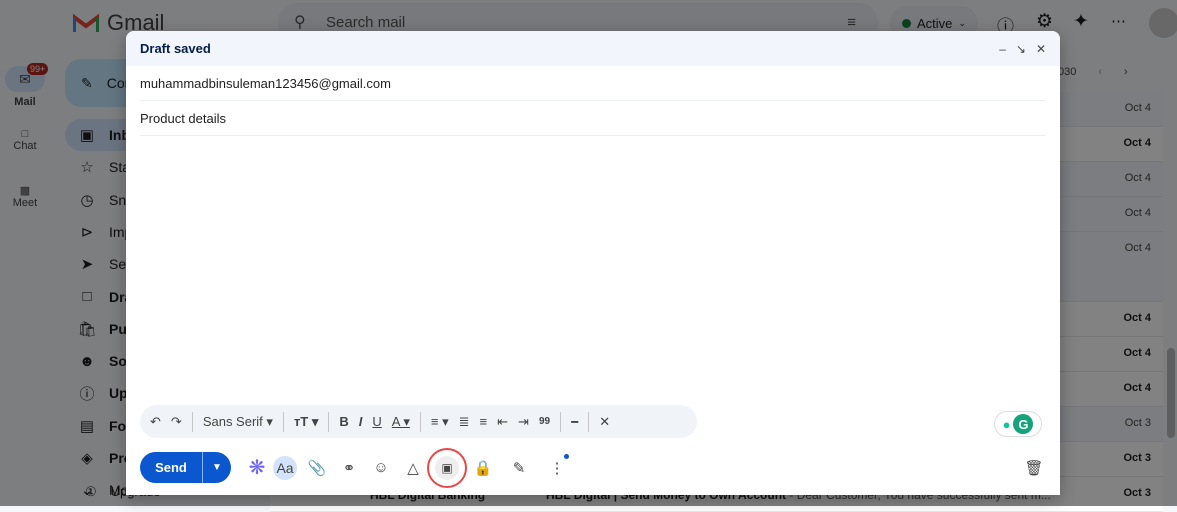 The height and width of the screenshot is (512, 1177). I want to click on numbered-list-icon: ≣, so click(464, 422).